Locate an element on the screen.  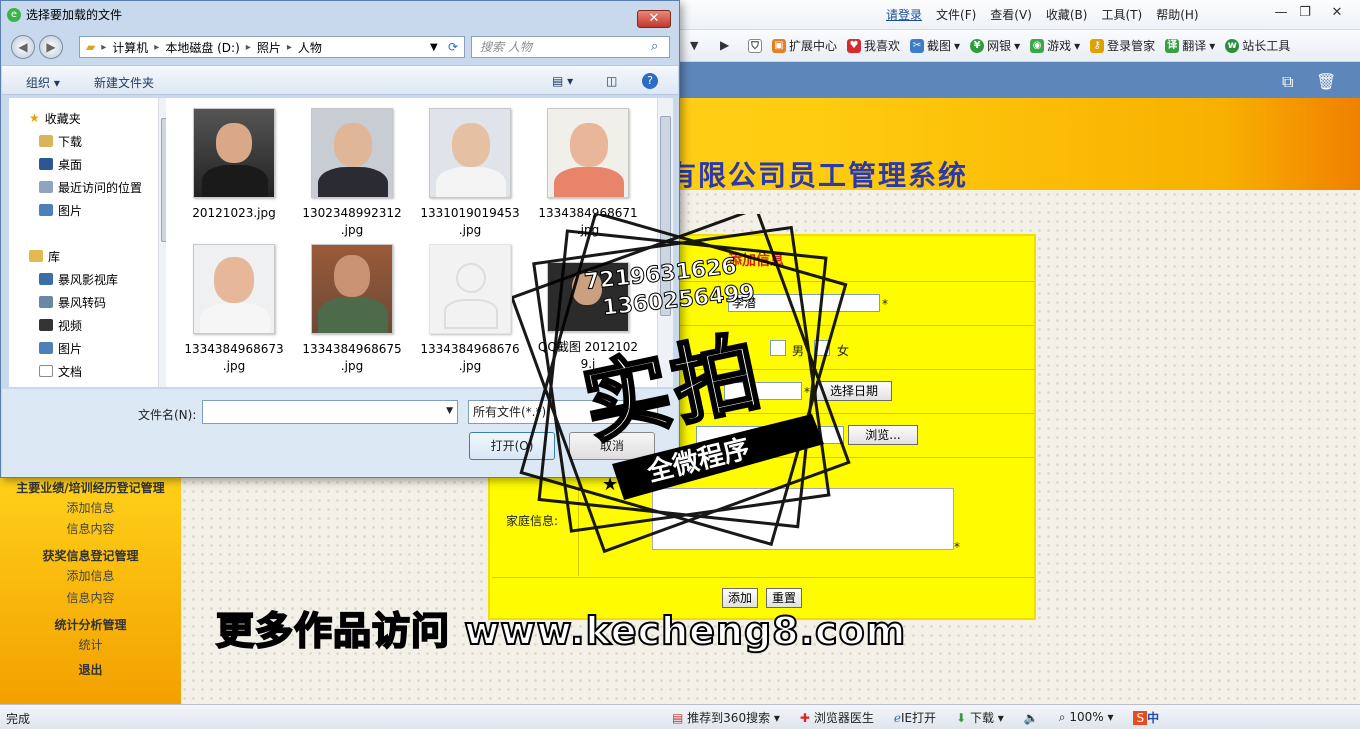
file-item: 1334384968676 .jpg is located at coordinates (470, 309).